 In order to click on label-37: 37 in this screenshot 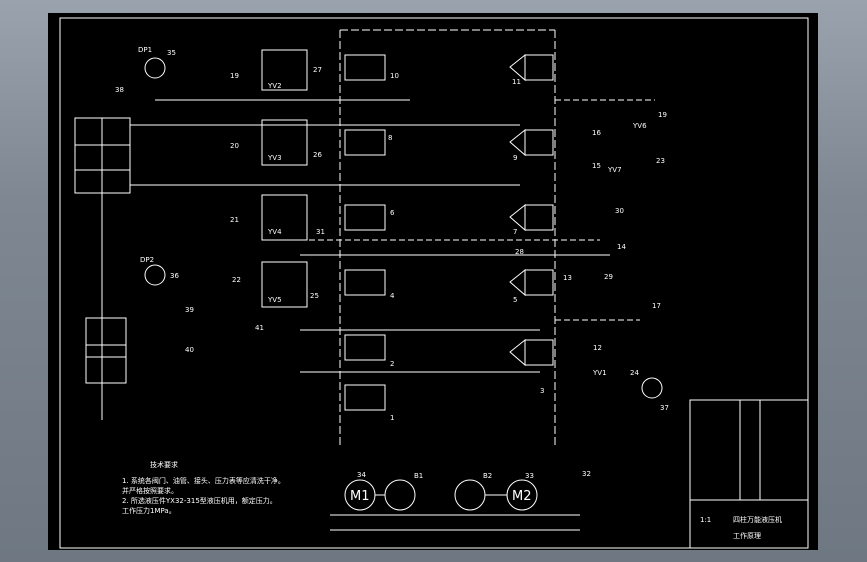, I will do `click(664, 408)`.